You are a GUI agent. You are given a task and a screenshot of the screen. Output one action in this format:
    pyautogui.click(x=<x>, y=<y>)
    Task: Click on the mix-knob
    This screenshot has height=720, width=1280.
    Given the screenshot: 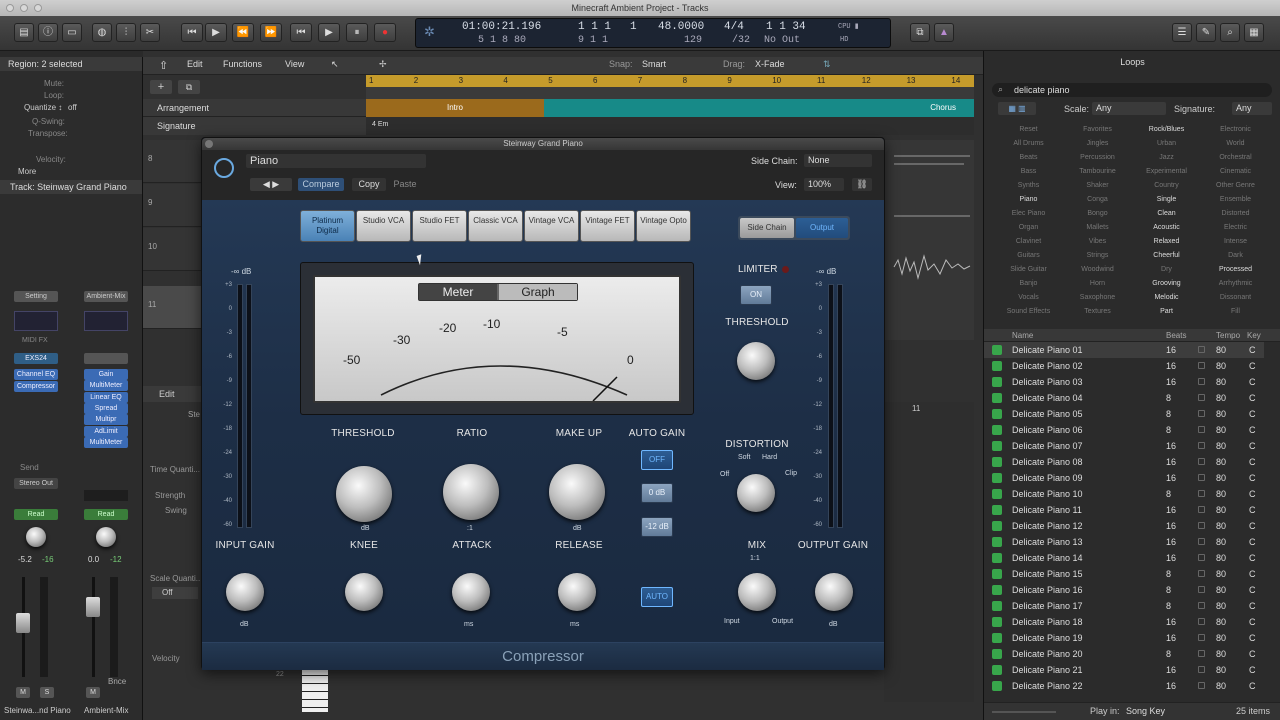 What is the action you would take?
    pyautogui.click(x=757, y=592)
    